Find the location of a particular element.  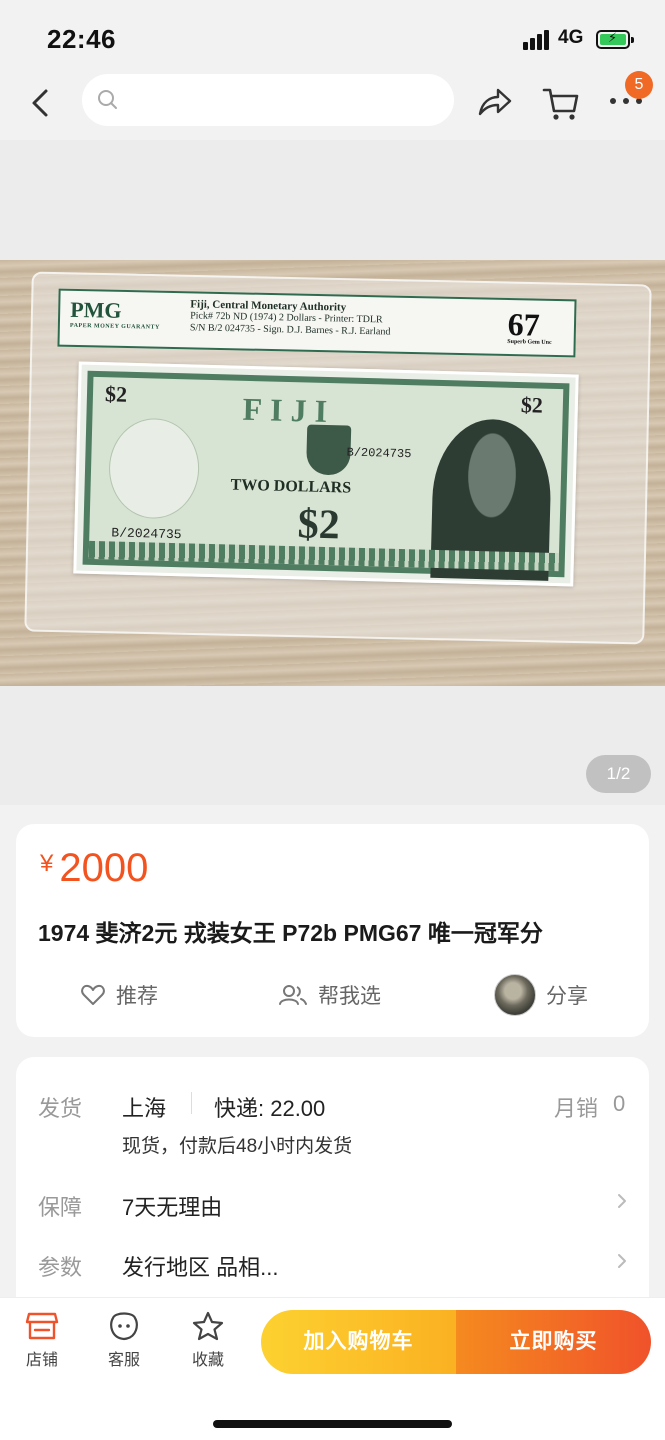

recommend-button: 推荐 is located at coordinates (119, 995).